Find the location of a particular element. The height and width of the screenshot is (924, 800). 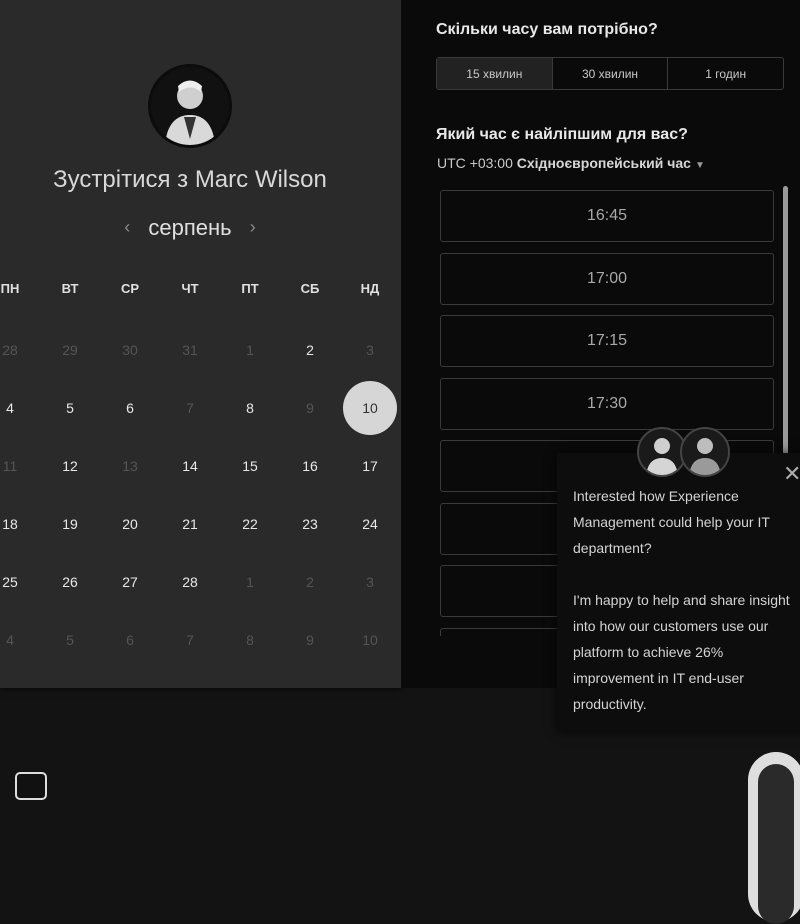

calendar-day: 23 is located at coordinates (310, 524).